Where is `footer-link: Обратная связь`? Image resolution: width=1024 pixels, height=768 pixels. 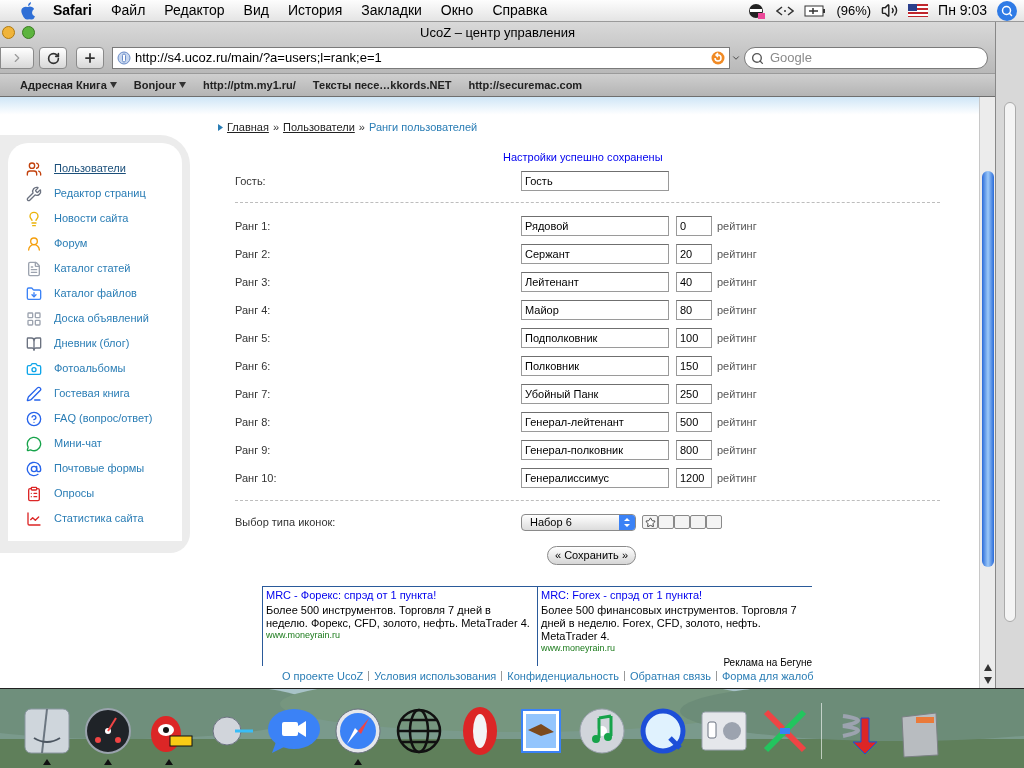 footer-link: Обратная связь is located at coordinates (670, 676).